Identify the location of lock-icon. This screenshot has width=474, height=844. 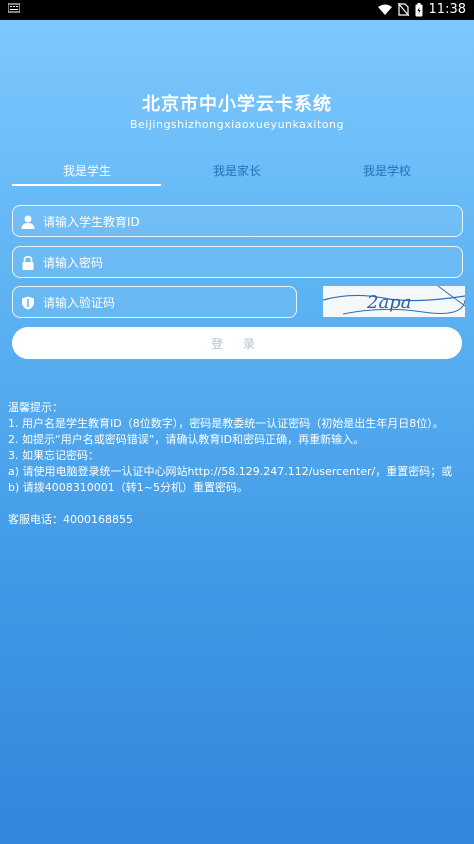
(28, 262).